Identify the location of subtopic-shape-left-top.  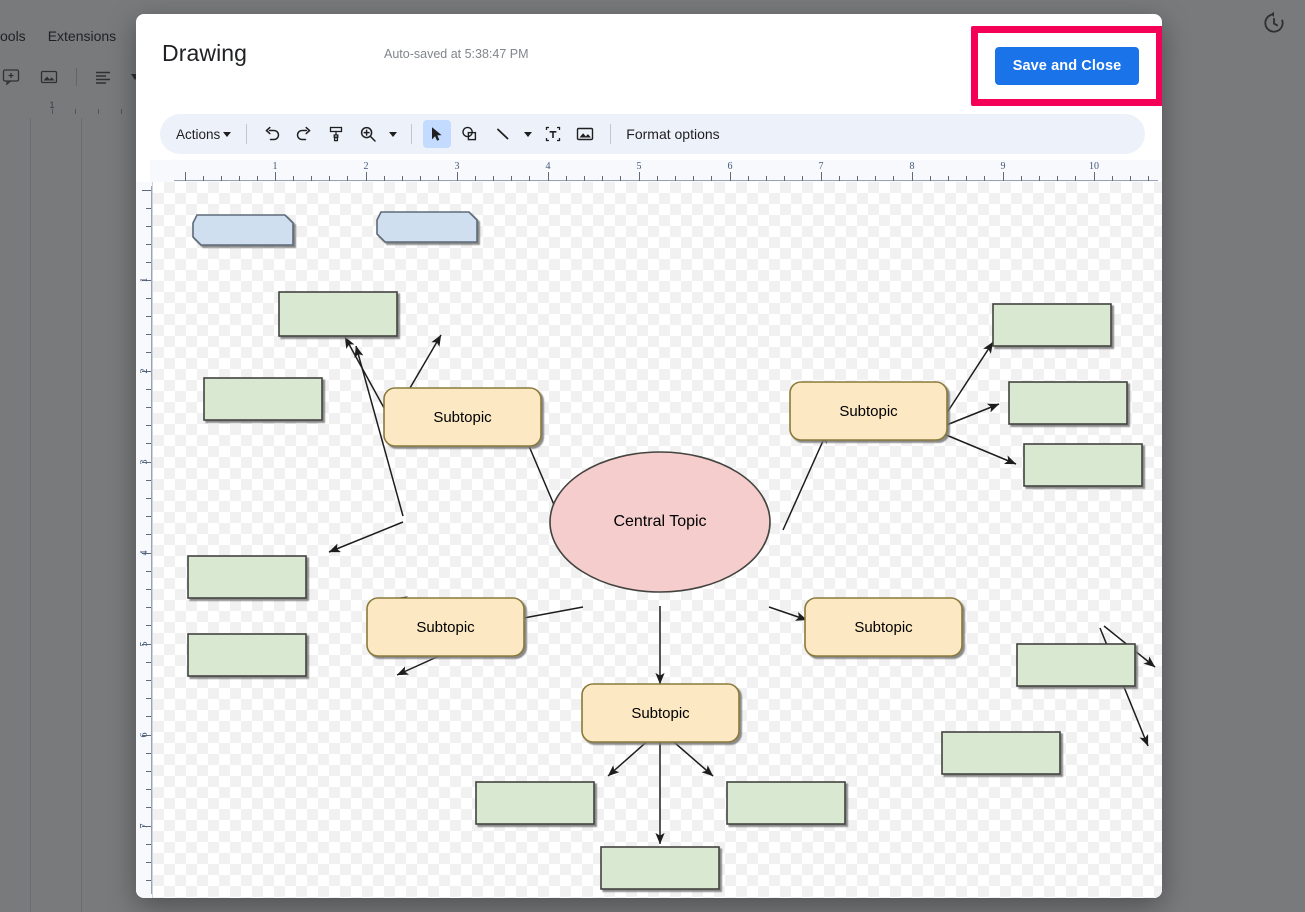
(462, 417).